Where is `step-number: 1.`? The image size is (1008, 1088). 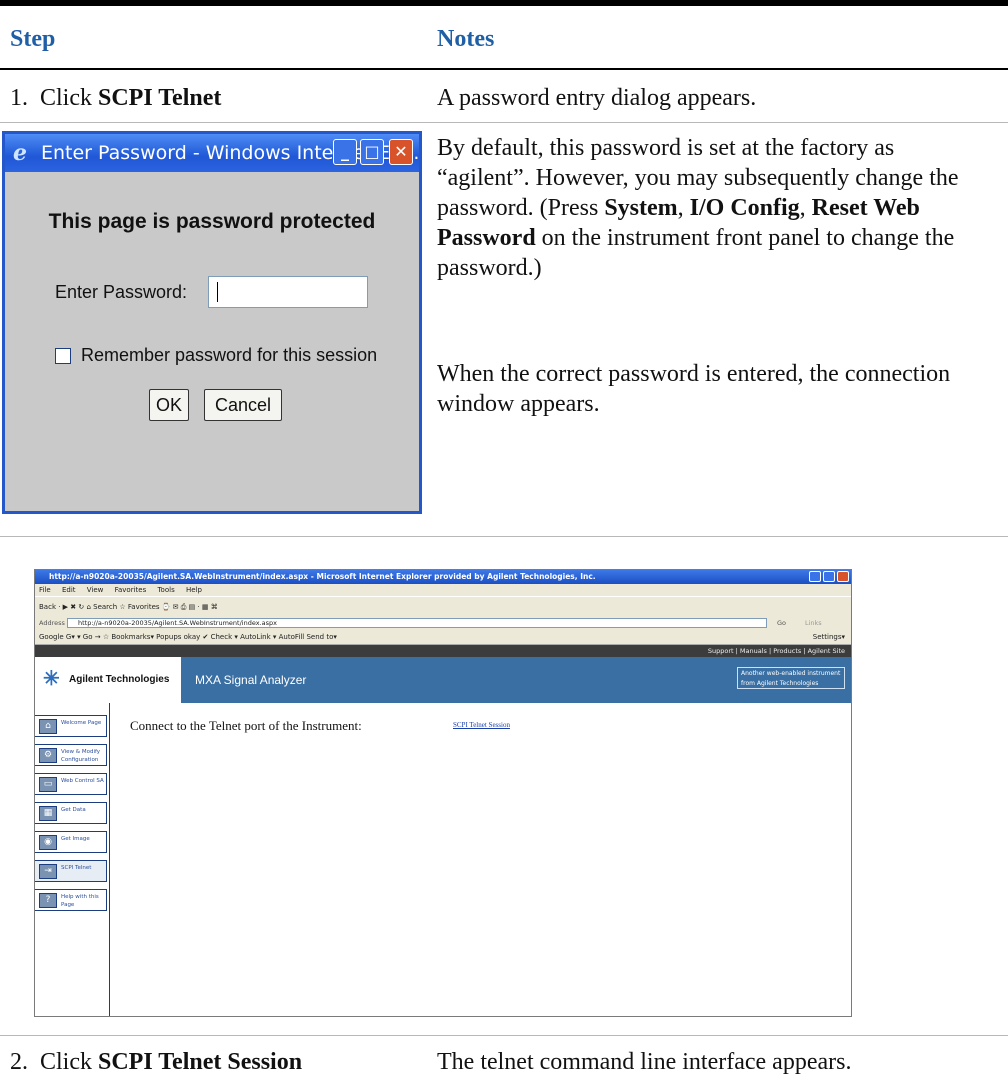 step-number: 1. is located at coordinates (19, 98).